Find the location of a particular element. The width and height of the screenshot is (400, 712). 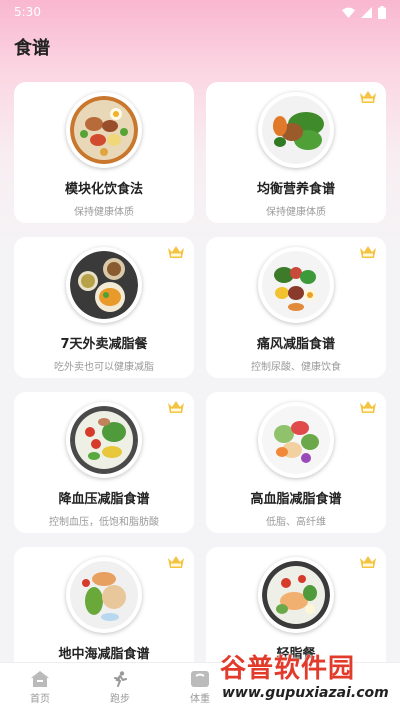

status-icons is located at coordinates (364, 12).